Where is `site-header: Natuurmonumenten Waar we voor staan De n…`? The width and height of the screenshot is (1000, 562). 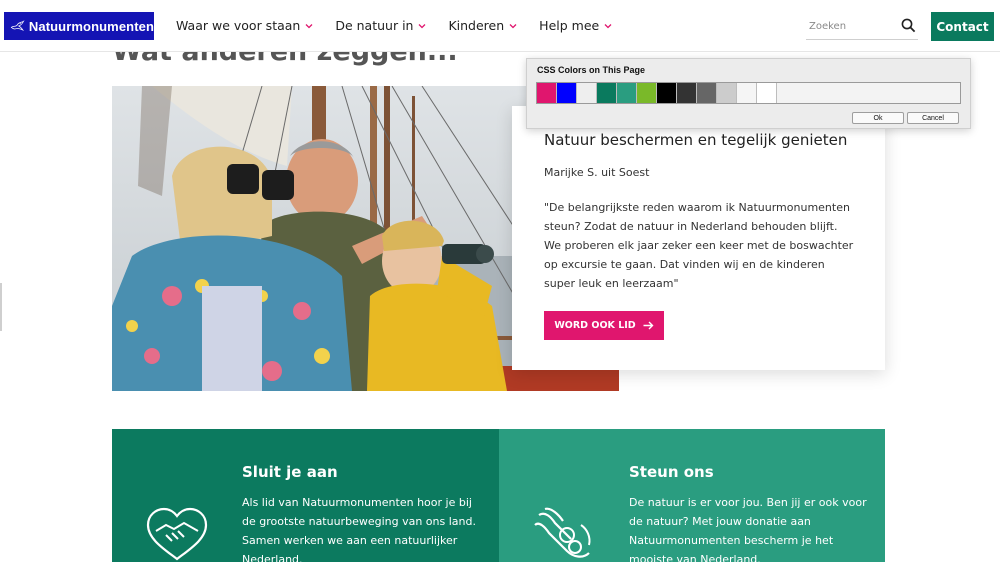 site-header: Natuurmonumenten Waar we voor staan De n… is located at coordinates (500, 26).